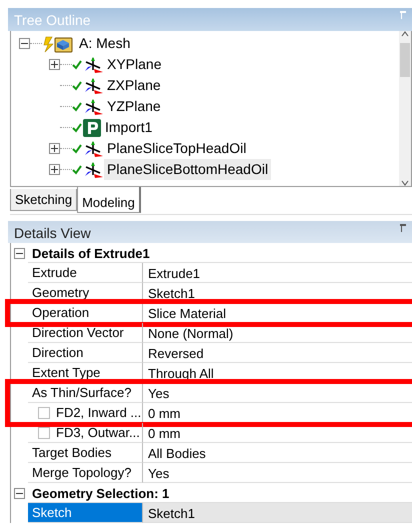 Image resolution: width=412 pixels, height=531 pixels. I want to click on tree-item: PlaneSliceTopHeadOil, so click(177, 148).